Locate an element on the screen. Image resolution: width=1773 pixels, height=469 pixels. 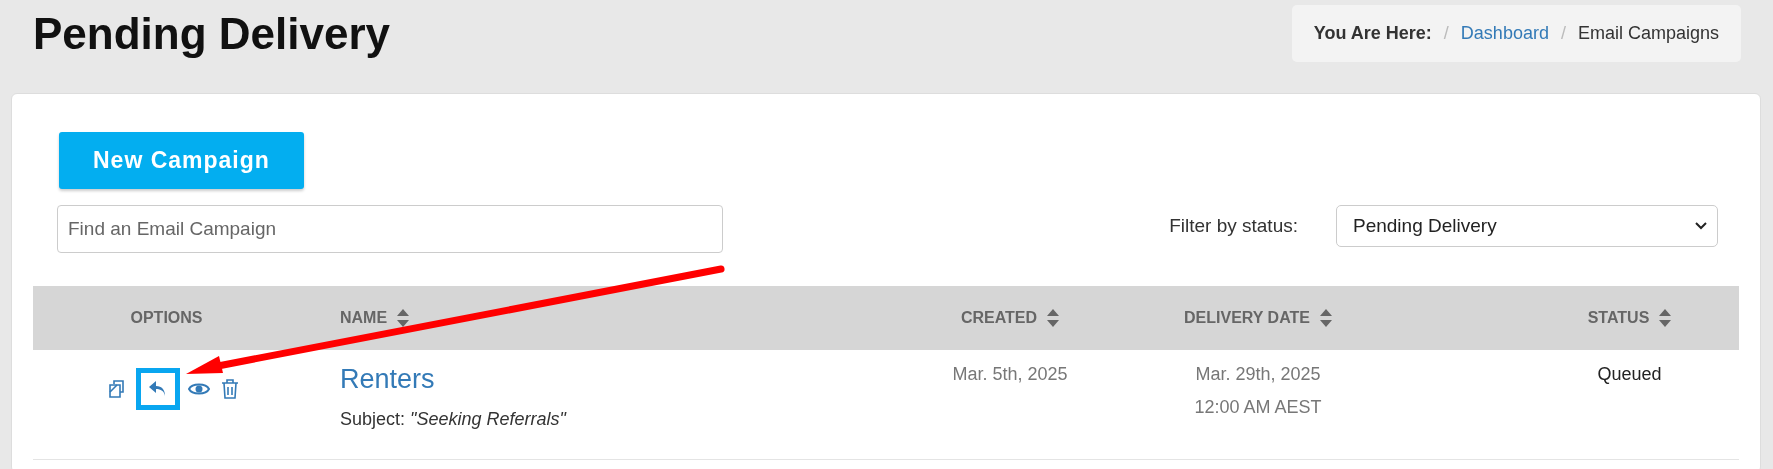
sortable-column-header: CREATED is located at coordinates (1010, 318).